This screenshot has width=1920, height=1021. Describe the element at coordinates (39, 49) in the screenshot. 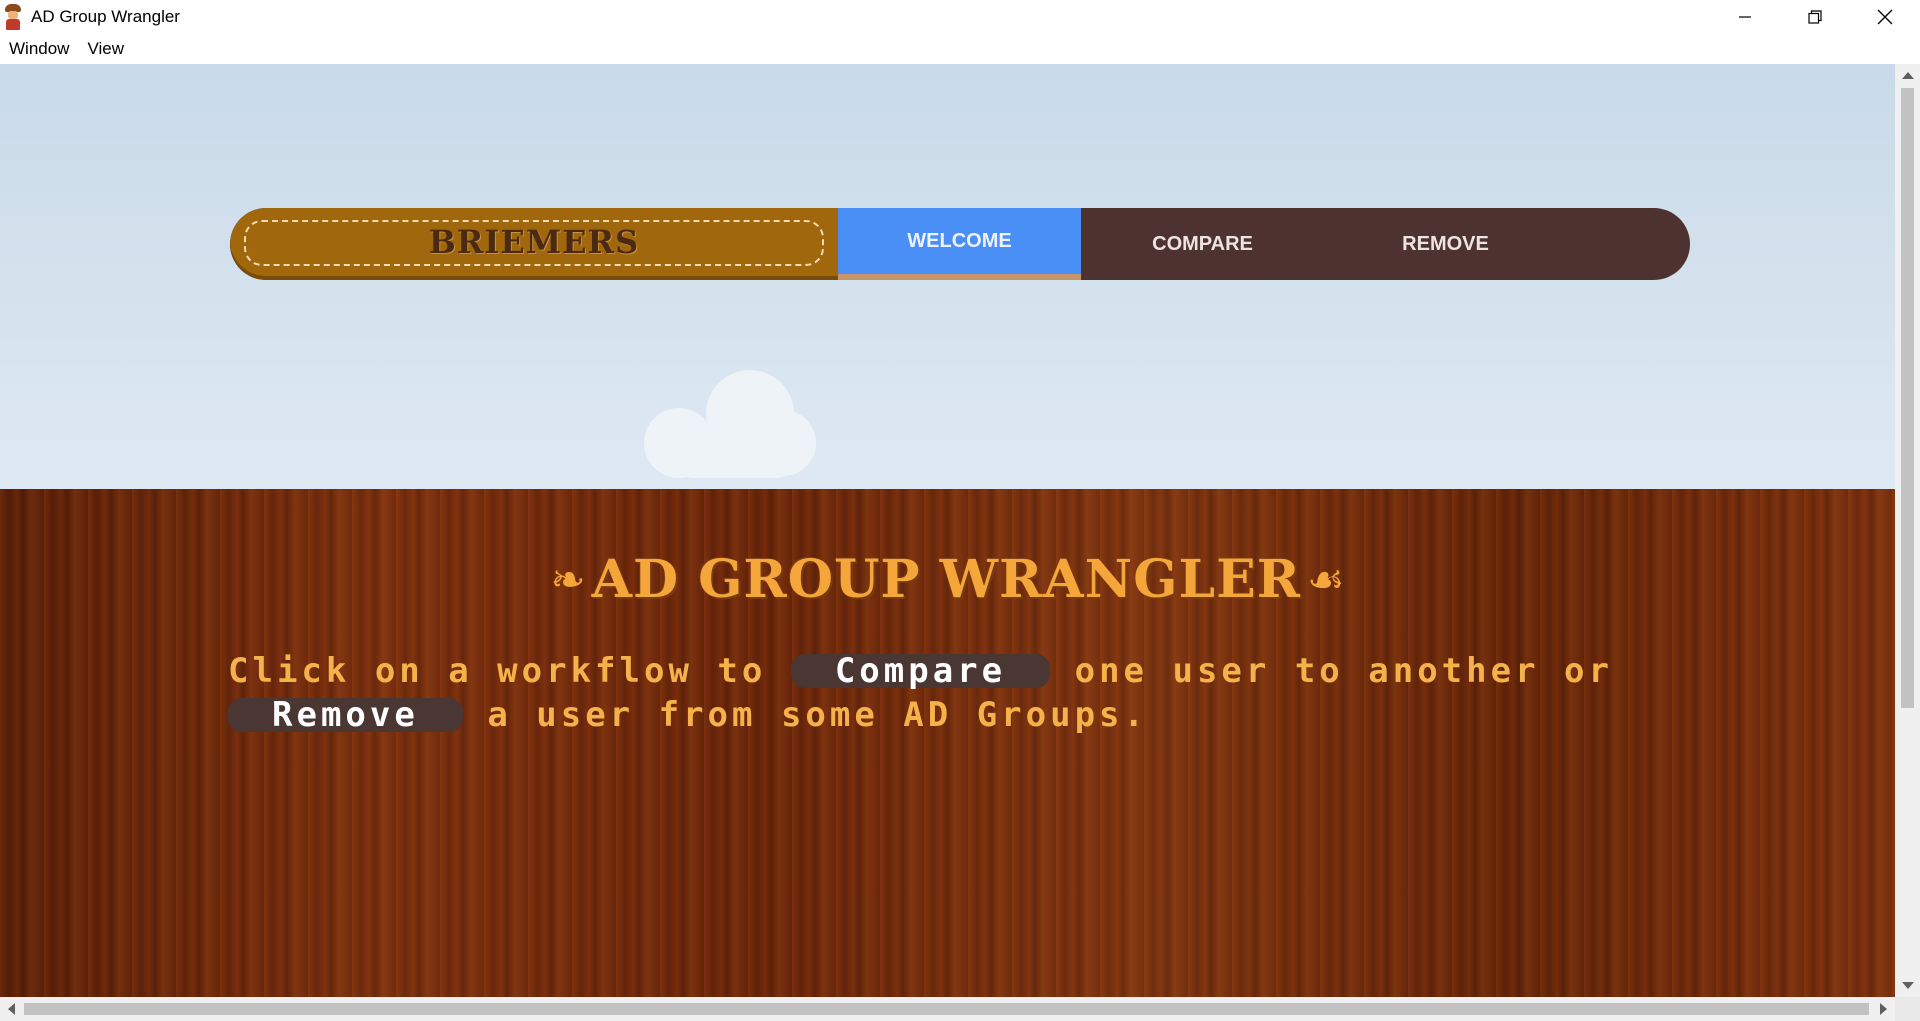

I see `menu-window: Window` at that location.